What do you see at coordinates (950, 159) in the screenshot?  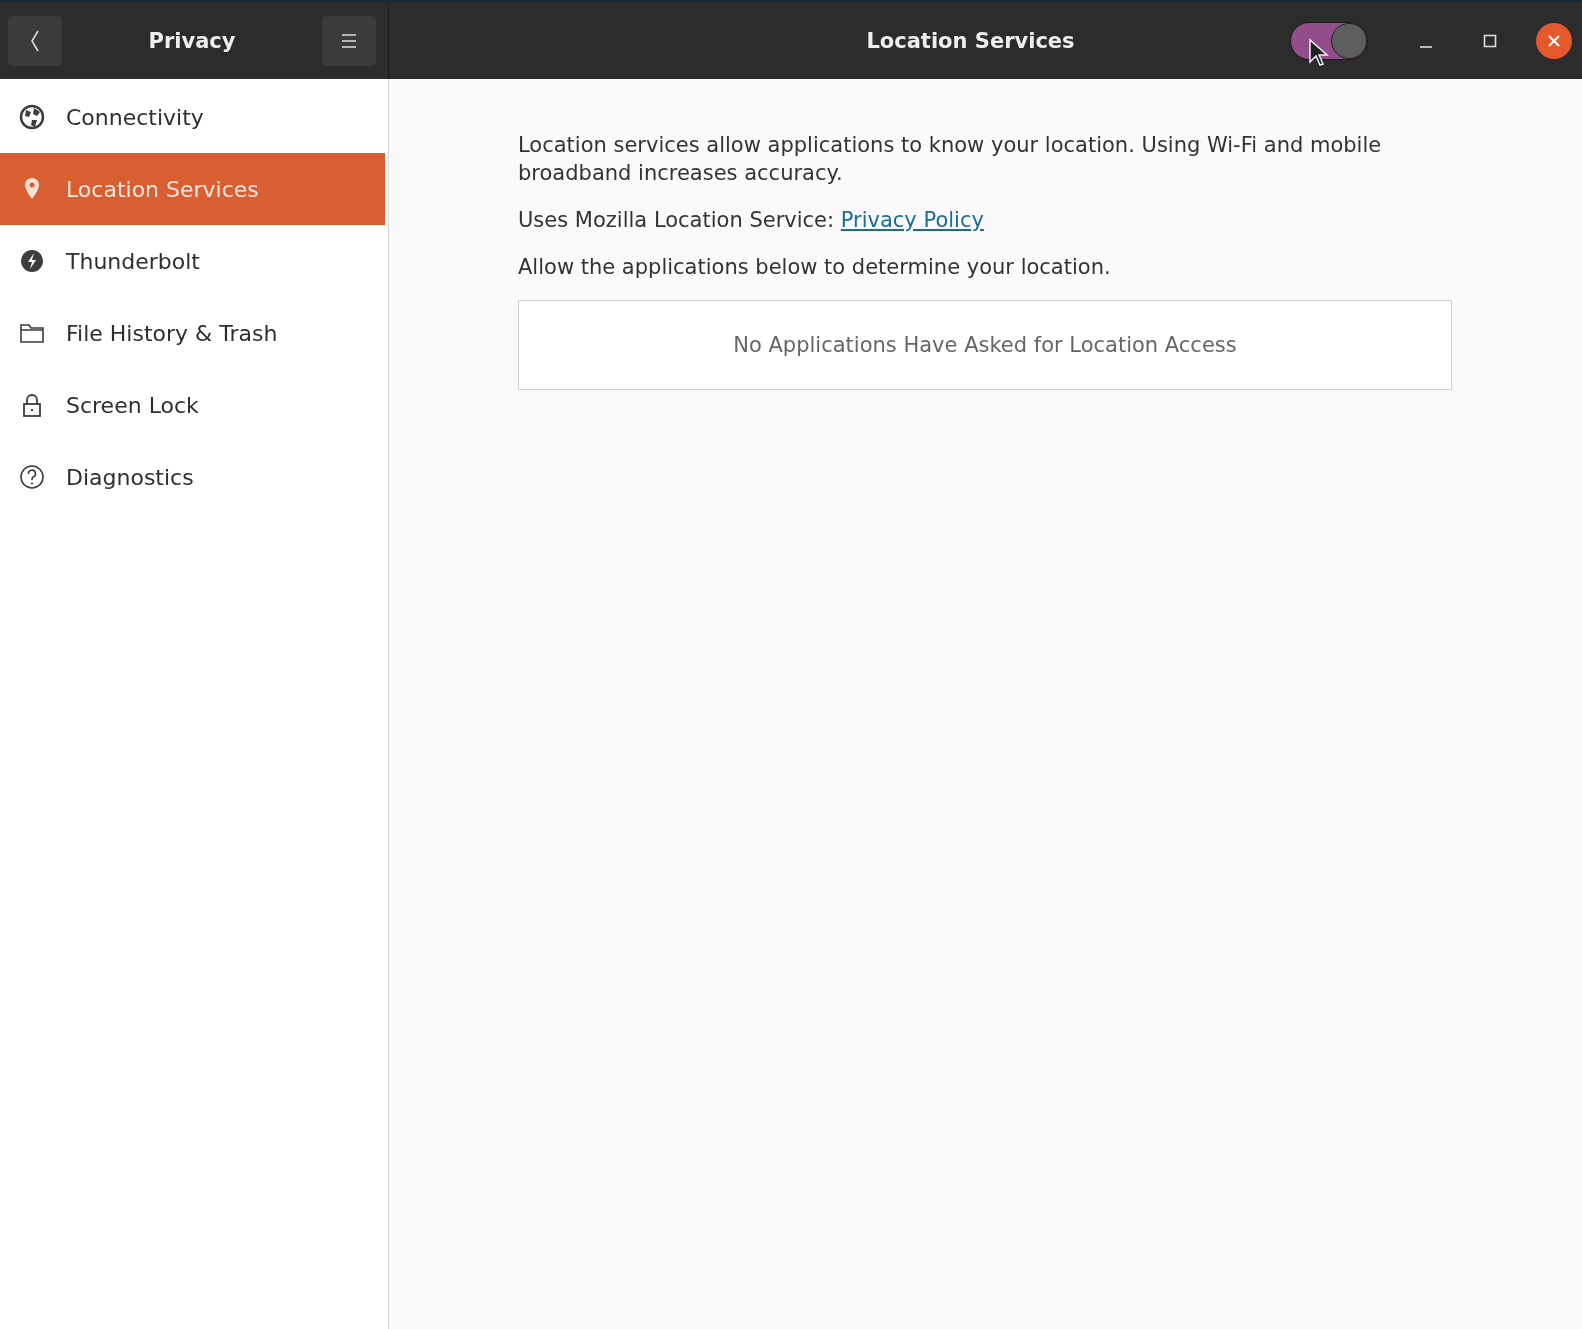 I see `description-text: Location services allow applications to know your location. Using Wi-Fi and mobile broadband increases accuracy.` at bounding box center [950, 159].